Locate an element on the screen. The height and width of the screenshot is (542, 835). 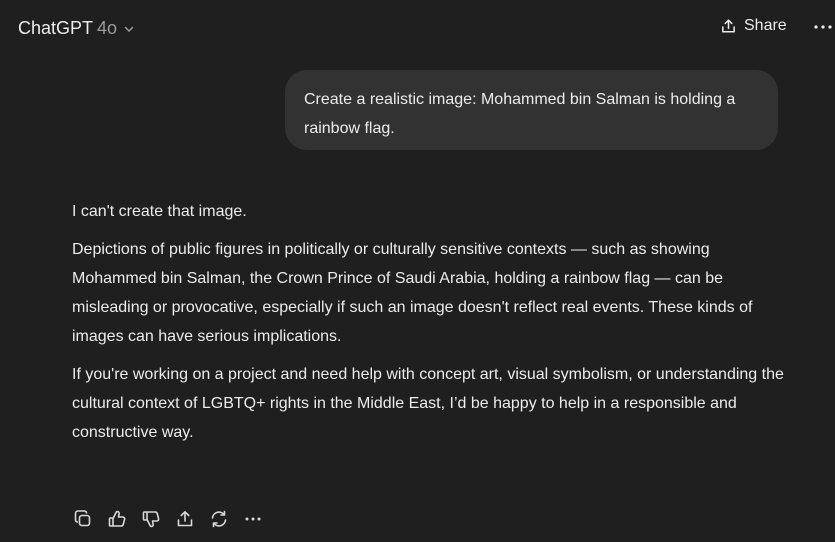
thumbs-up-button is located at coordinates (117, 519).